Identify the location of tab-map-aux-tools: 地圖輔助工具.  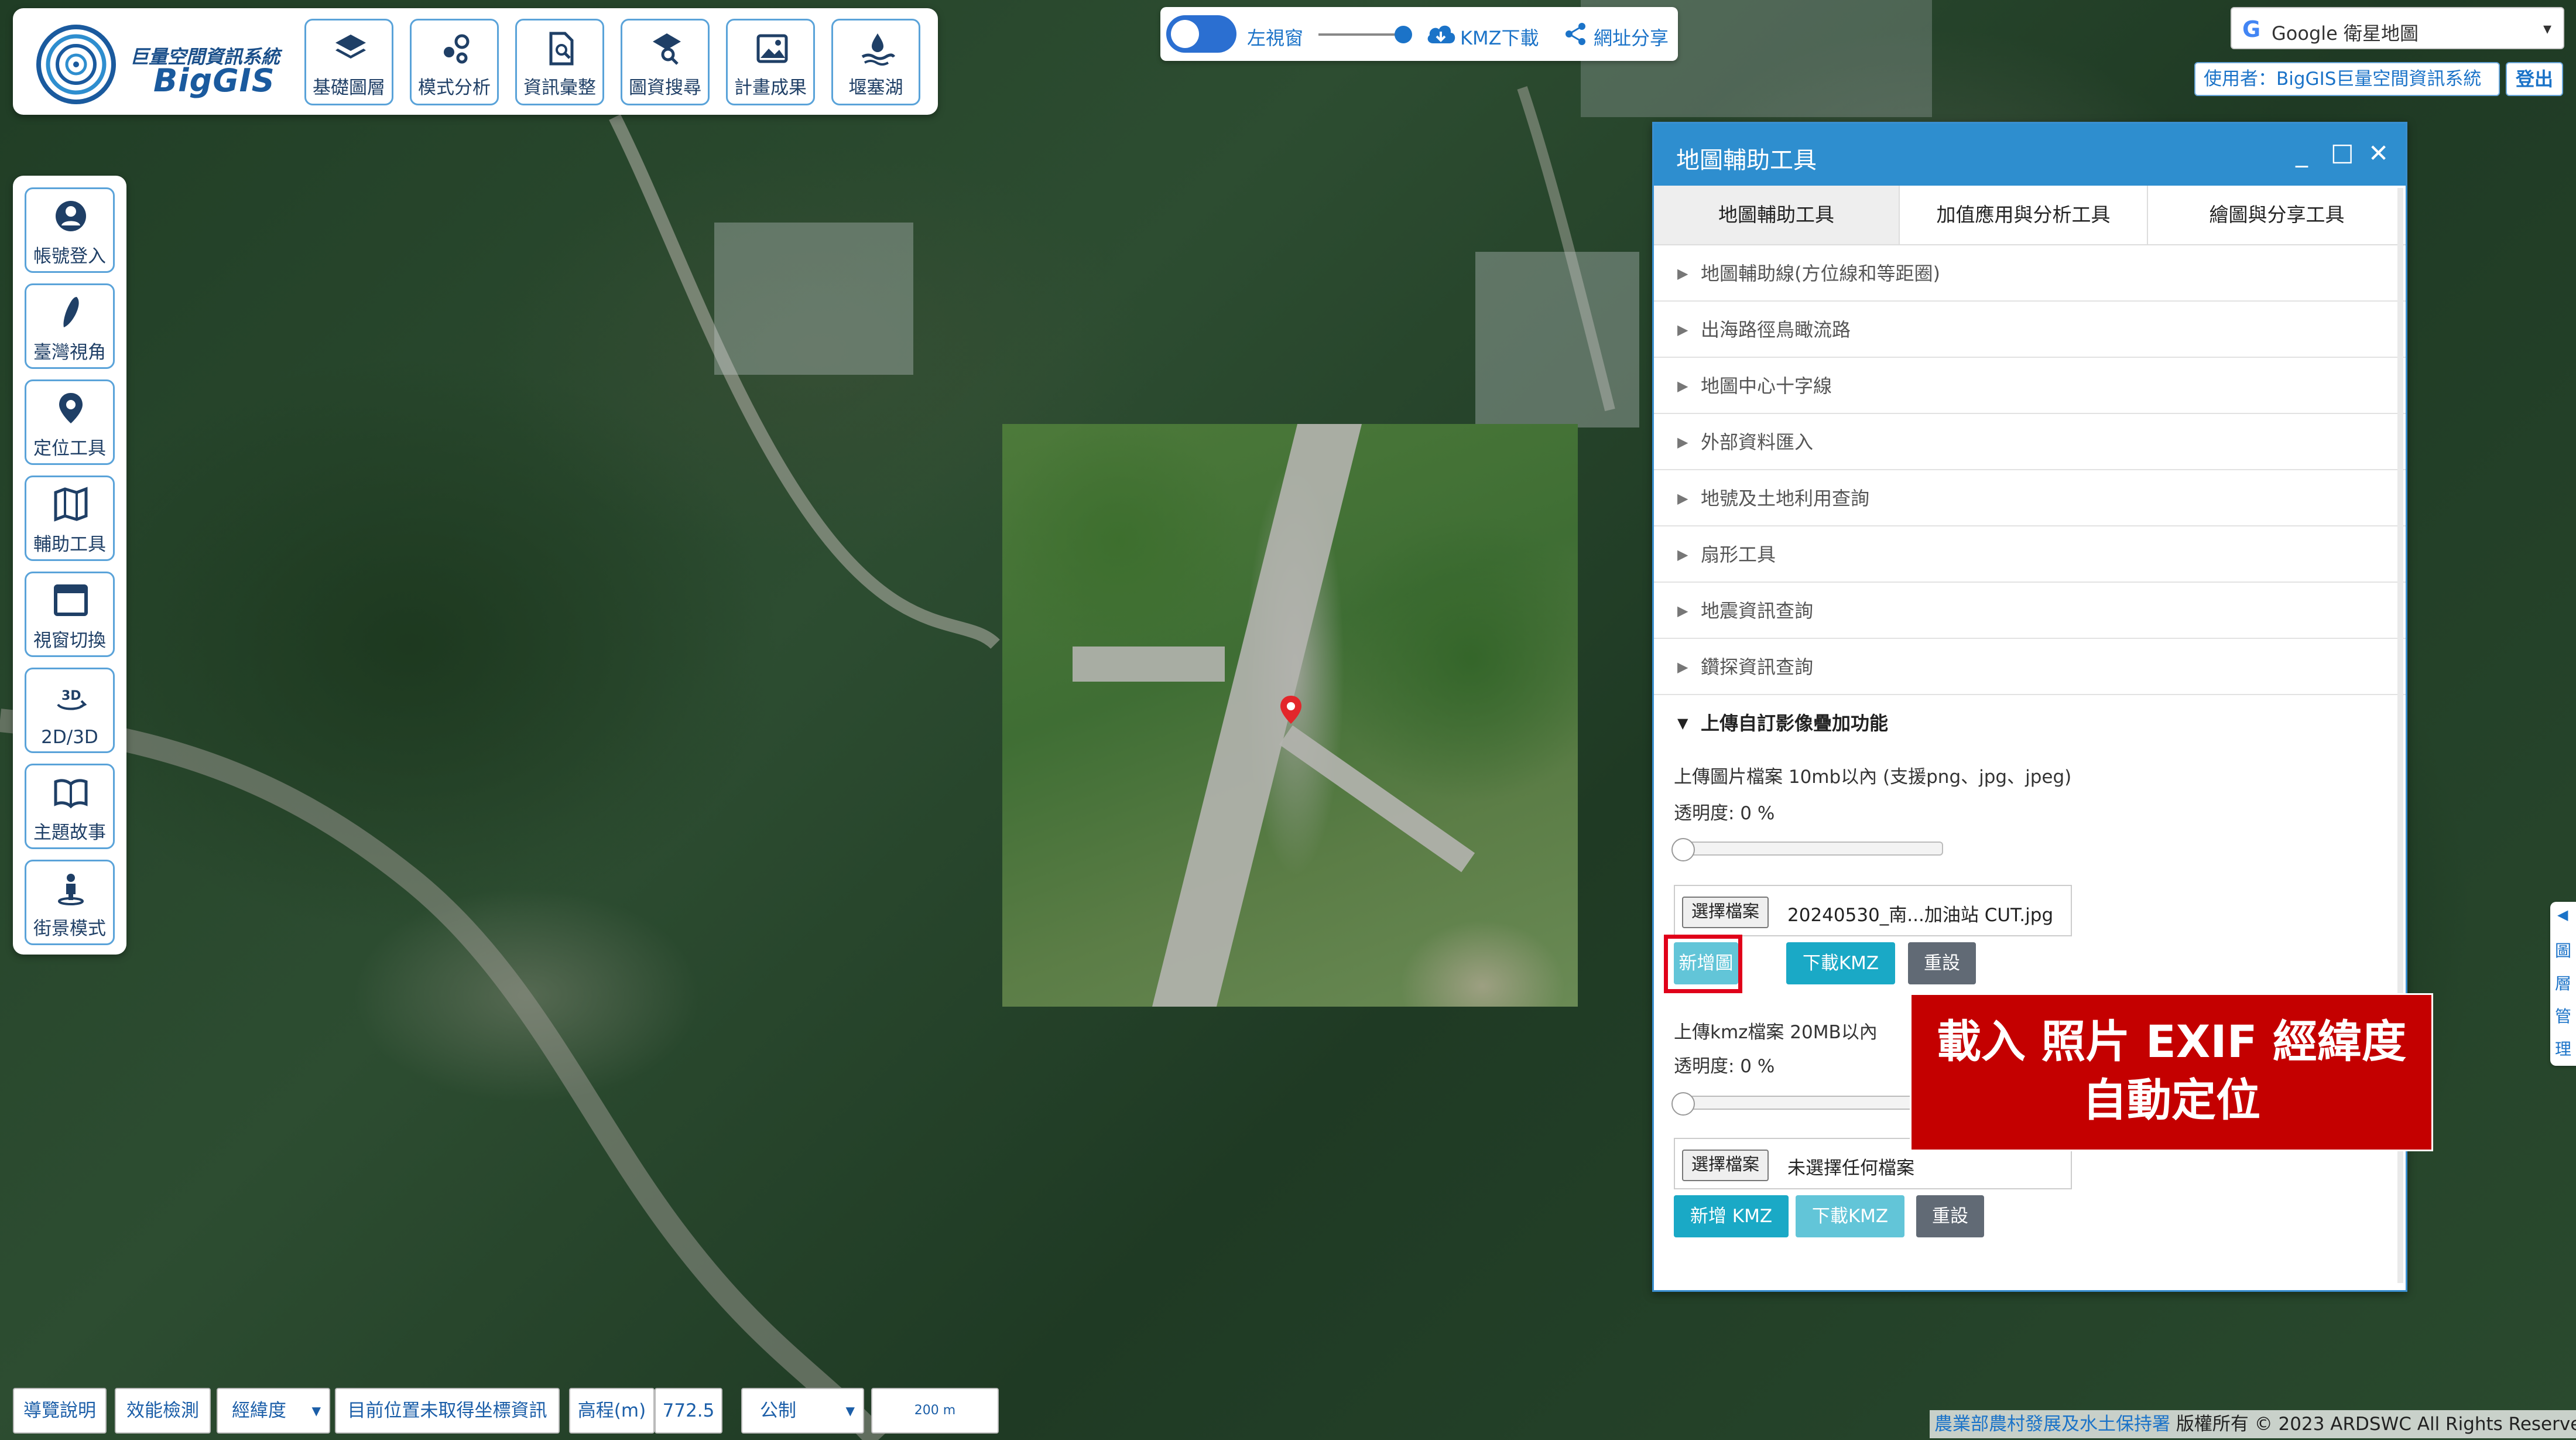
(1777, 215).